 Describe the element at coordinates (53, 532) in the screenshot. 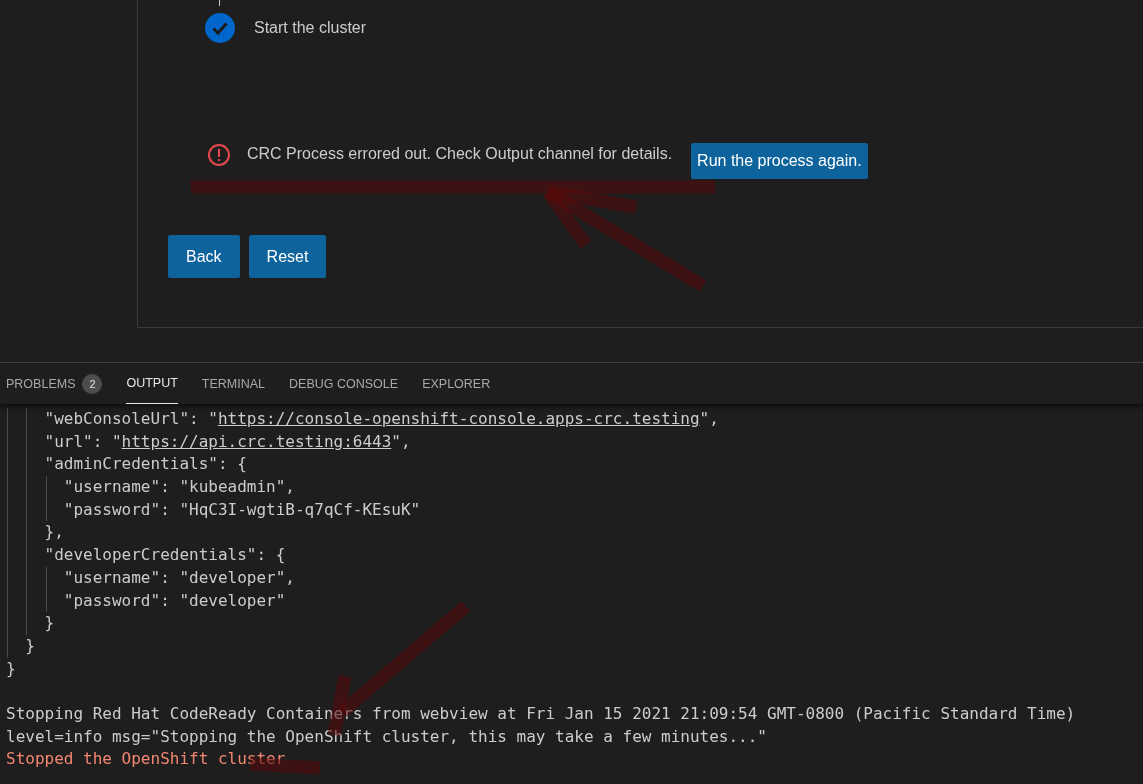

I see `output-line: },` at that location.